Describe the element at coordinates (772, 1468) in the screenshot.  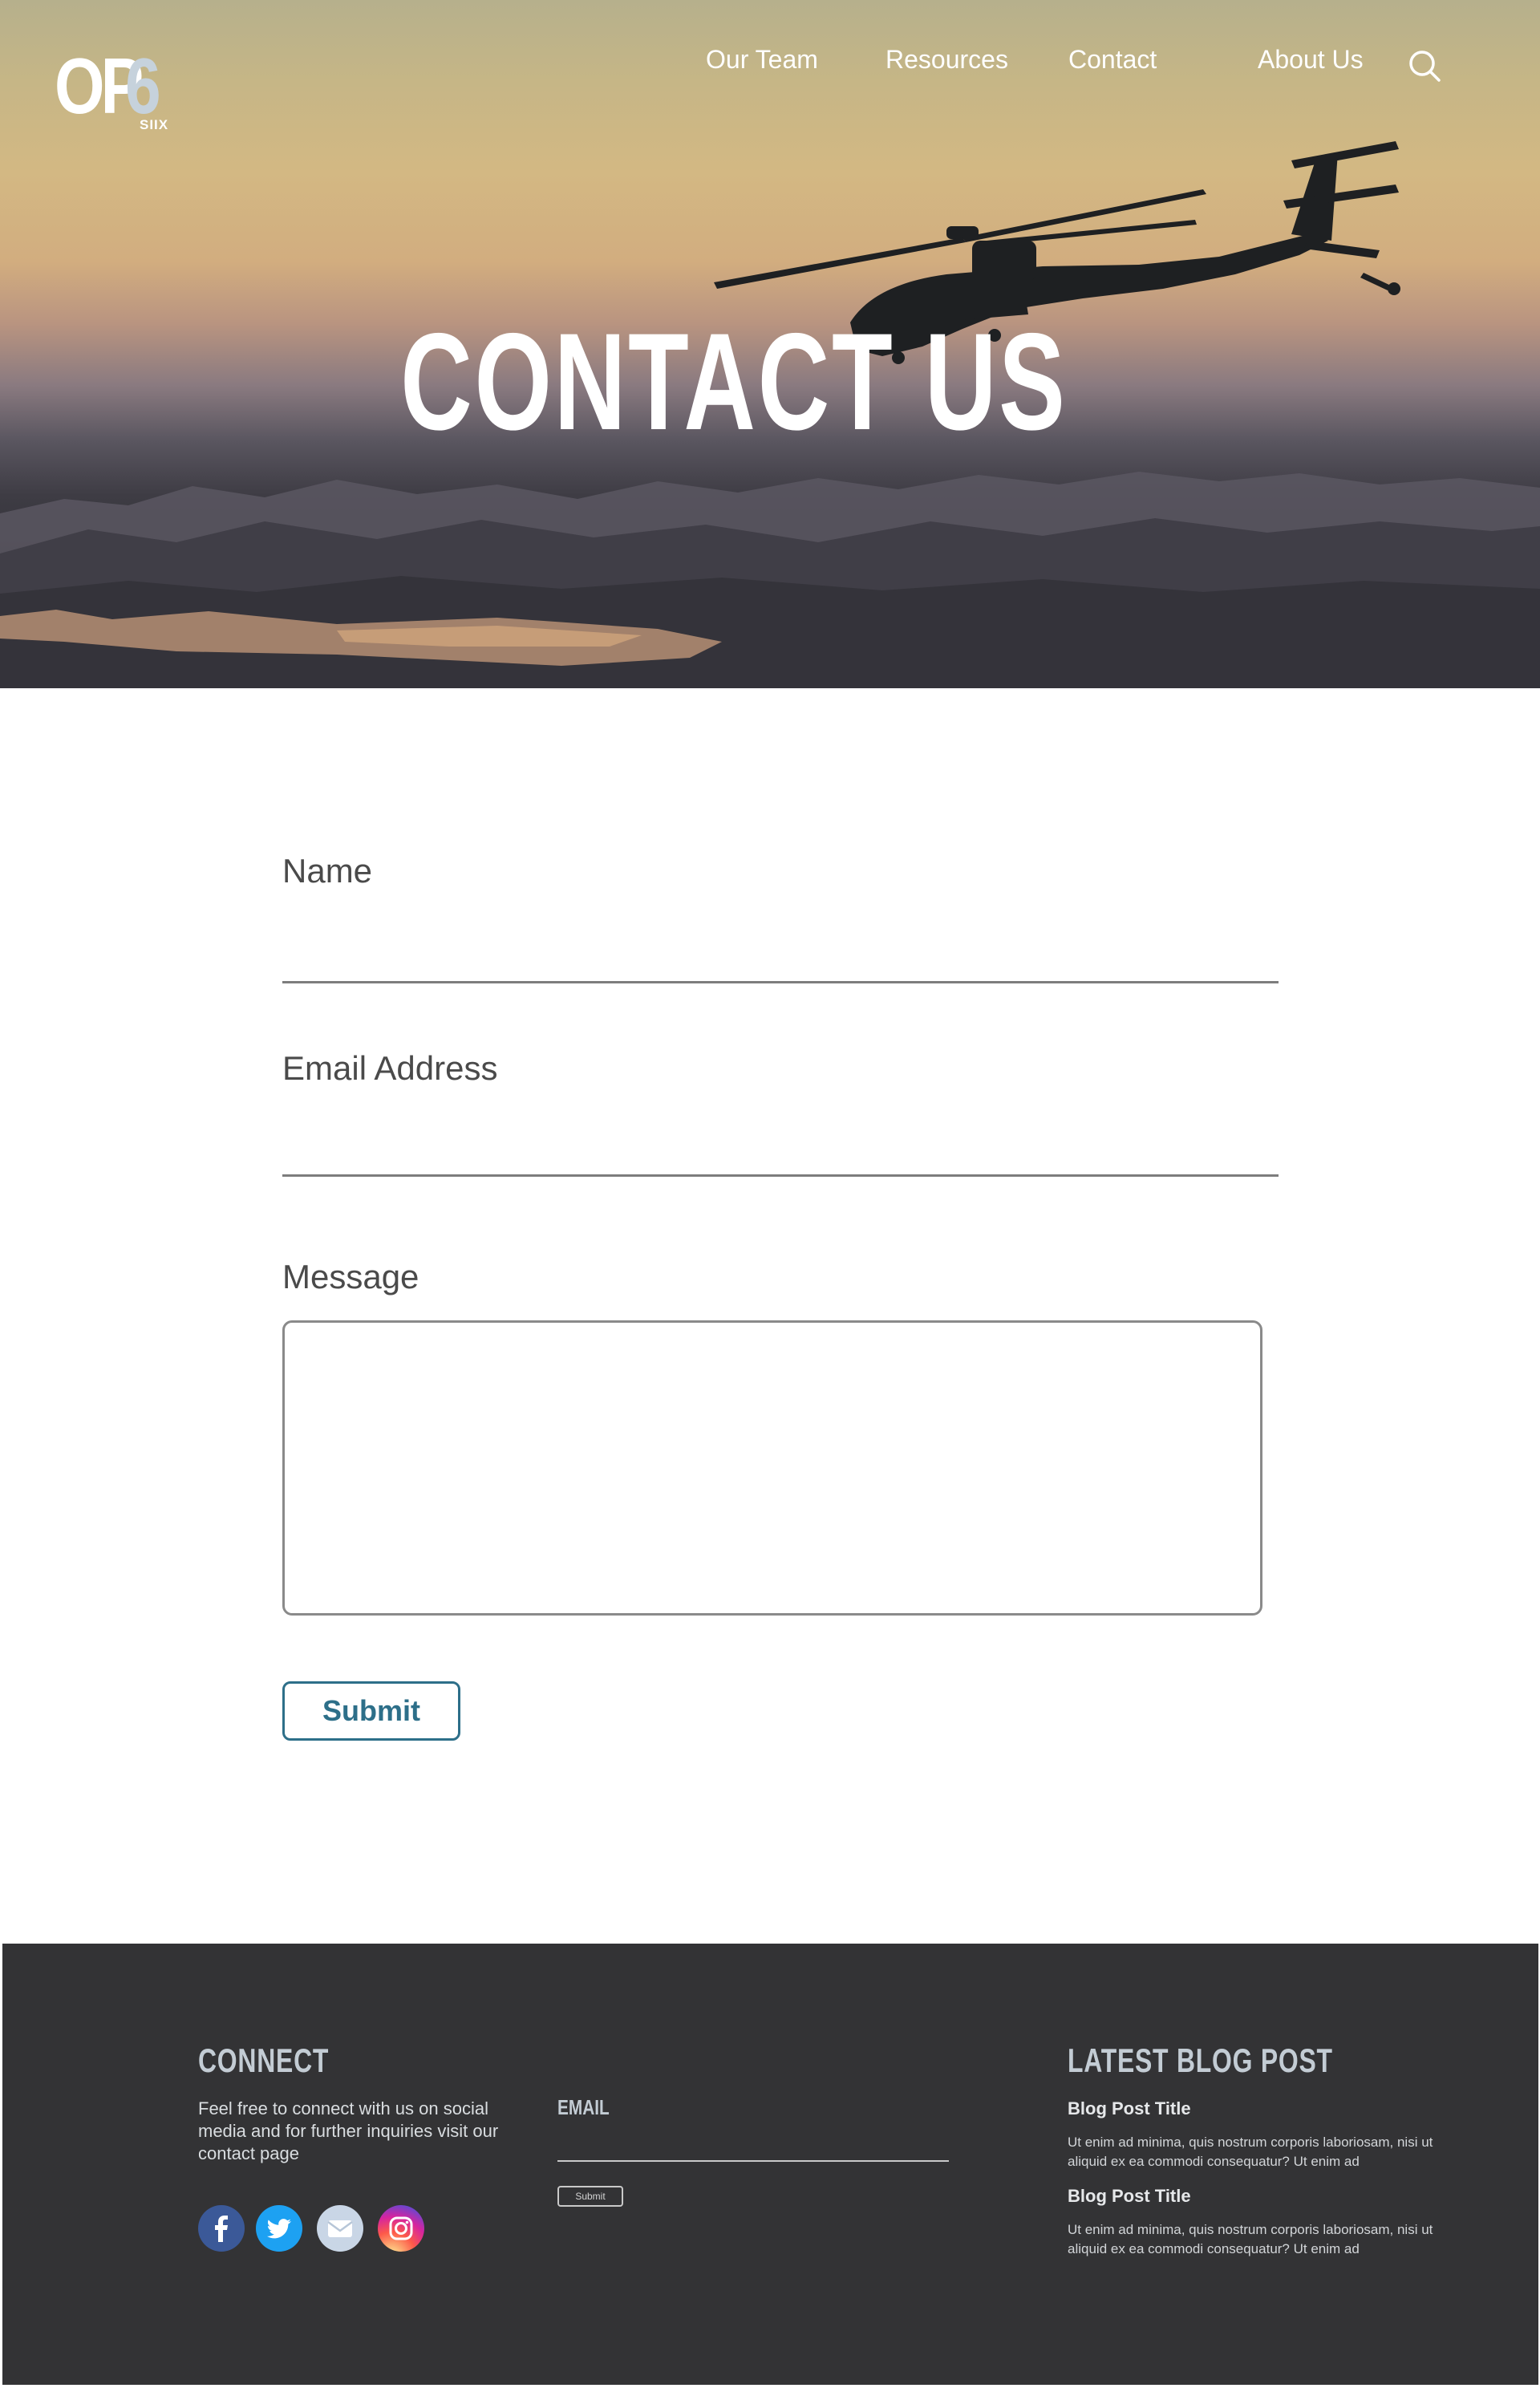
I see `message-textarea` at that location.